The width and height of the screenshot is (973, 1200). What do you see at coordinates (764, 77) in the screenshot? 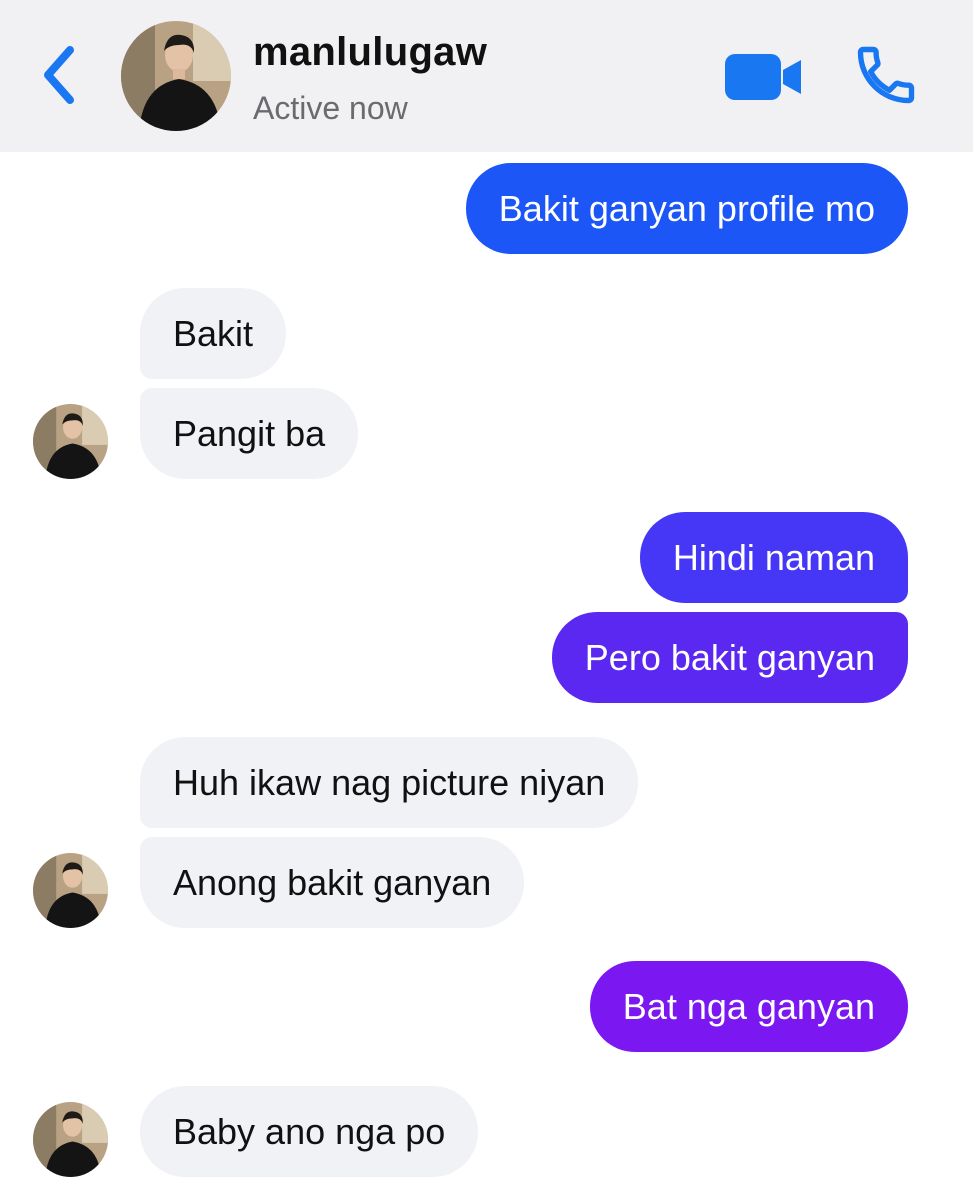
I see `video-camera-icon` at bounding box center [764, 77].